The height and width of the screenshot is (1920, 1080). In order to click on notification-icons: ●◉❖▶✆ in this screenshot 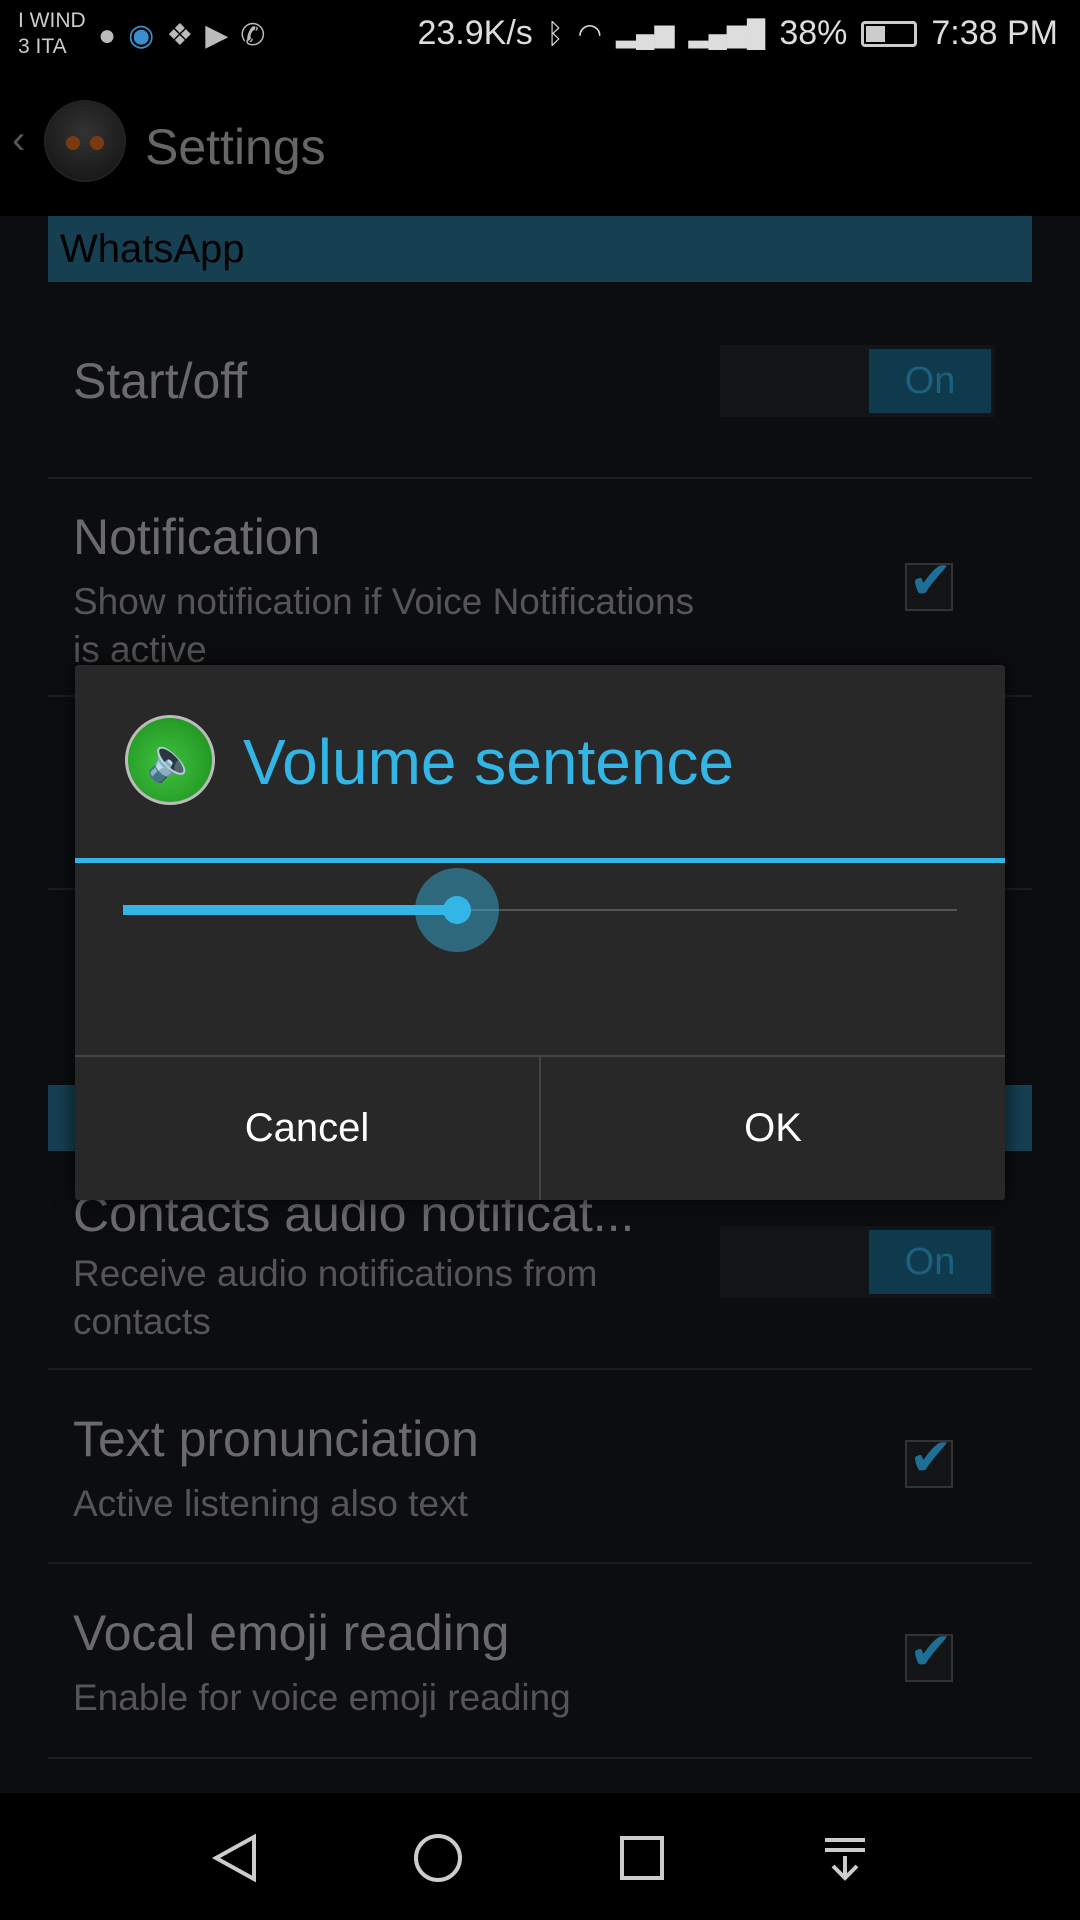, I will do `click(187, 35)`.